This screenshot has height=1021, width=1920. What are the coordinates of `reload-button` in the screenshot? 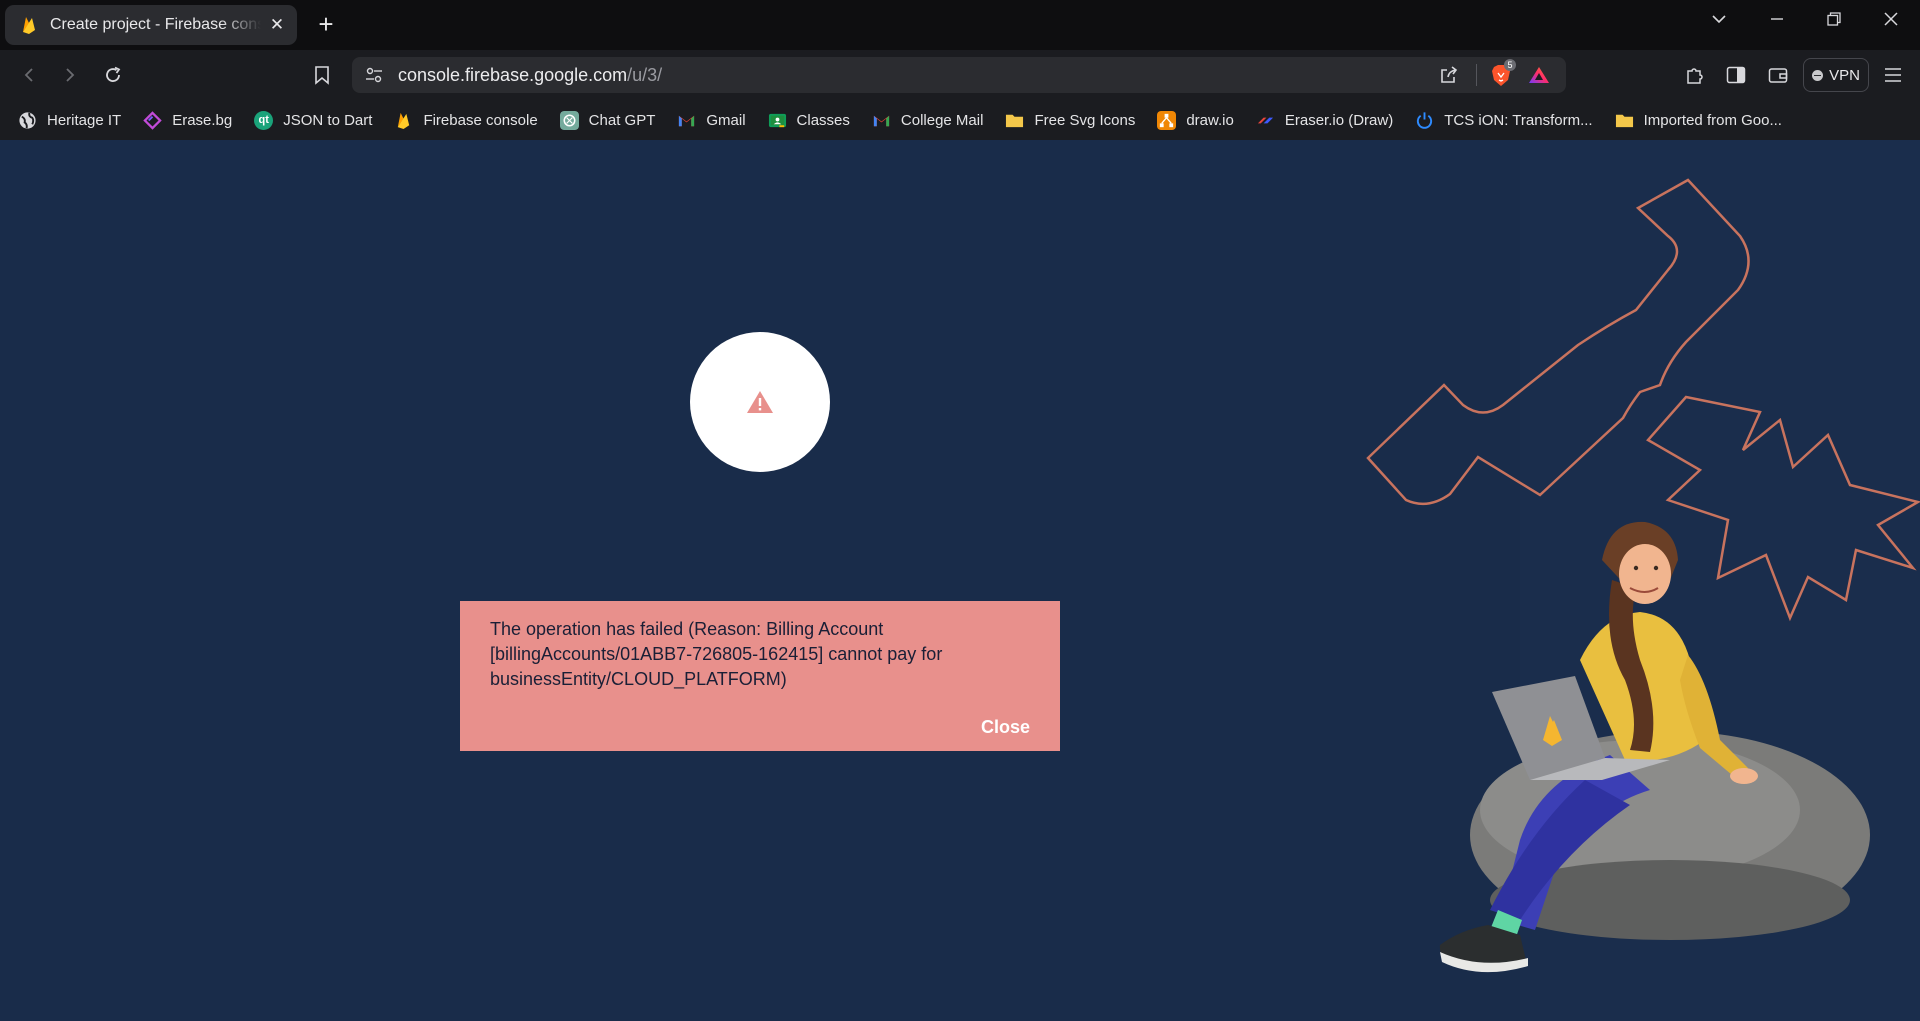 It's located at (113, 75).